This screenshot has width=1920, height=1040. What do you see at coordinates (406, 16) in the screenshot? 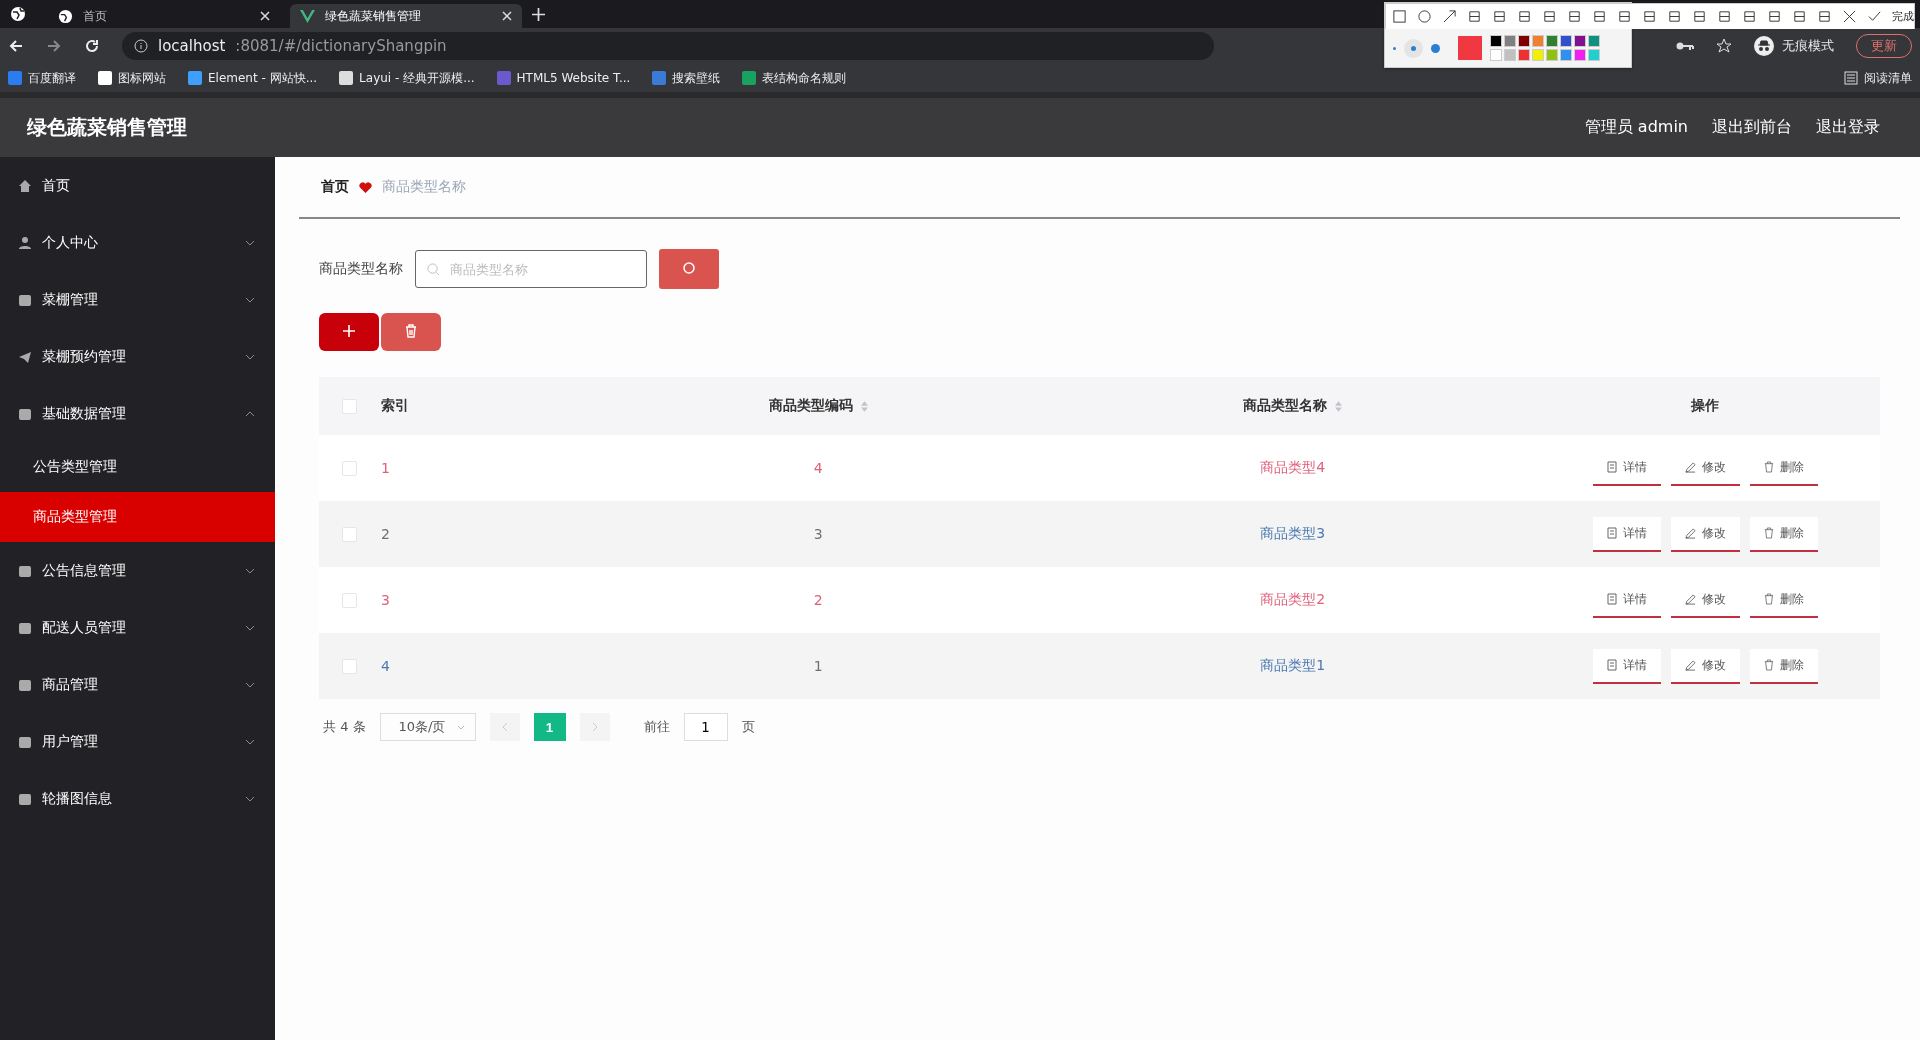
I see `browser-tab: 绿色蔬菜销售管理` at bounding box center [406, 16].